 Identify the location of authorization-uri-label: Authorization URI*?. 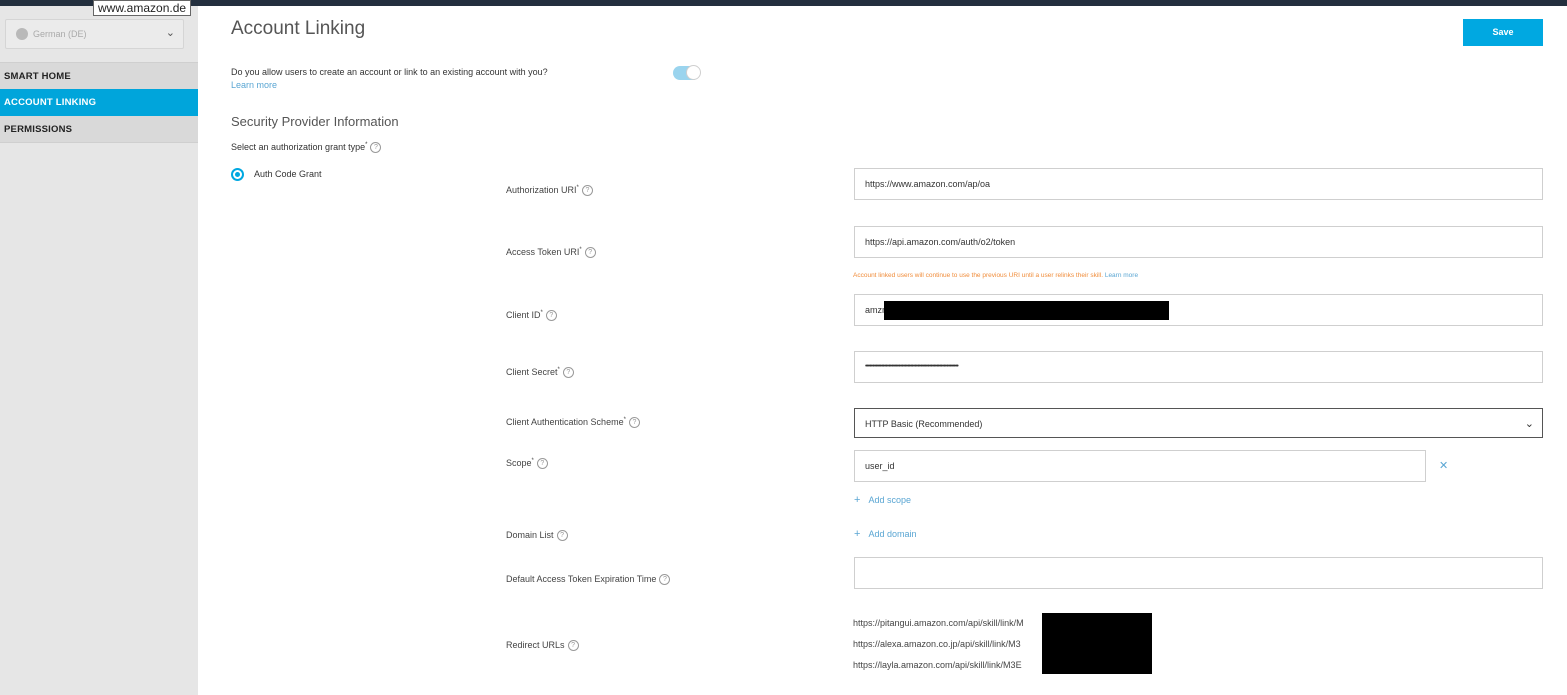
(549, 191).